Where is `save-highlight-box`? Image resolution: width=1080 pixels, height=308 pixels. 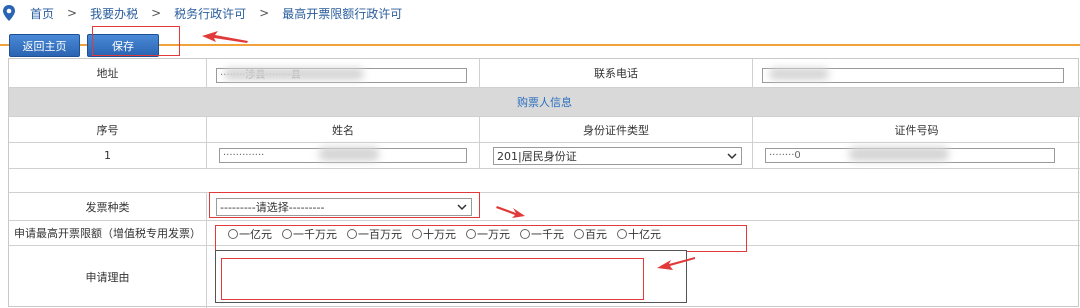
save-highlight-box is located at coordinates (136, 41).